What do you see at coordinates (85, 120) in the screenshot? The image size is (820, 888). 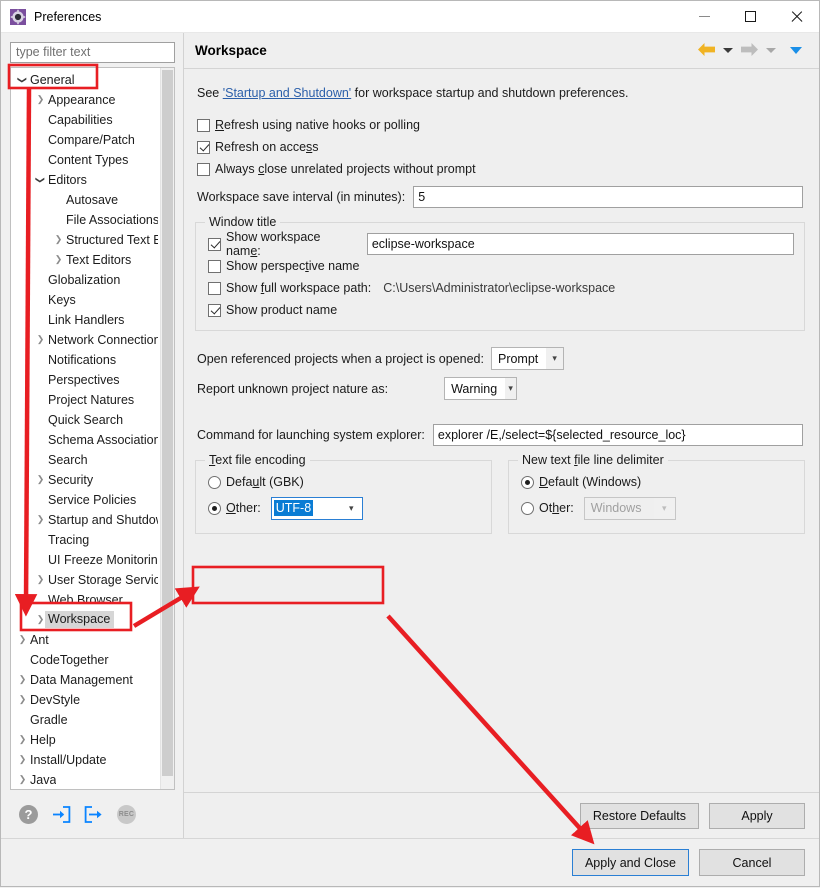 I see `sidebar-item-capabilities: Capabilities` at bounding box center [85, 120].